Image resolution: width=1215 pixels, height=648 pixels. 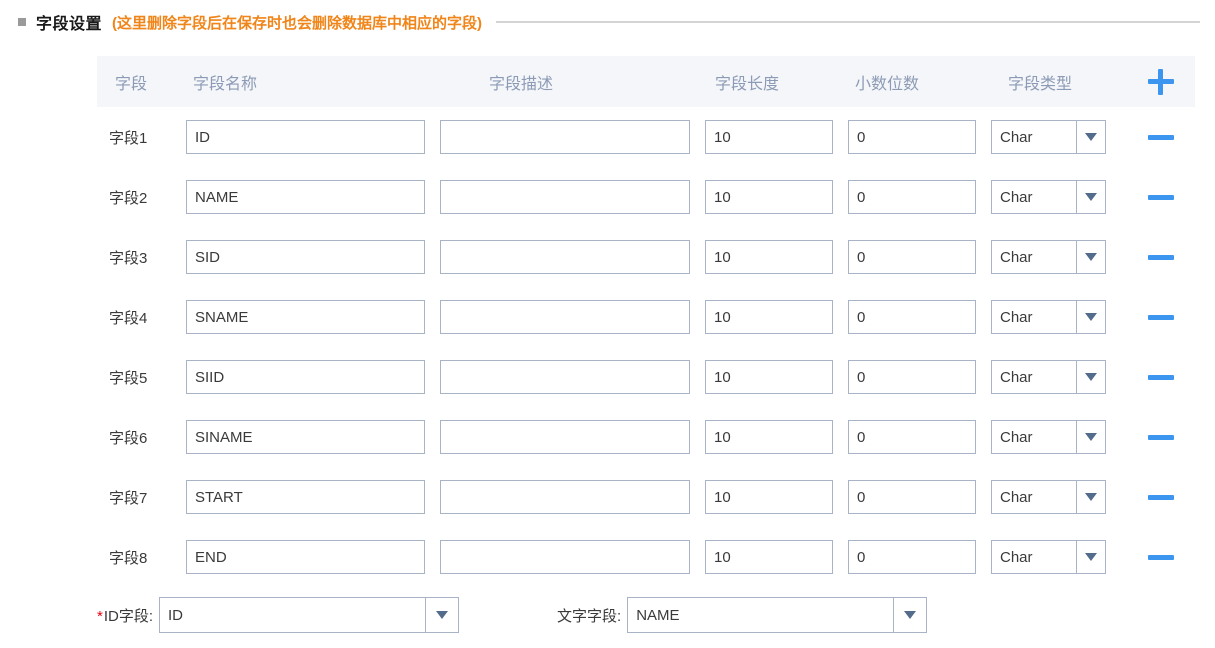 I want to click on column-header-name: 字段名称, so click(x=225, y=84).